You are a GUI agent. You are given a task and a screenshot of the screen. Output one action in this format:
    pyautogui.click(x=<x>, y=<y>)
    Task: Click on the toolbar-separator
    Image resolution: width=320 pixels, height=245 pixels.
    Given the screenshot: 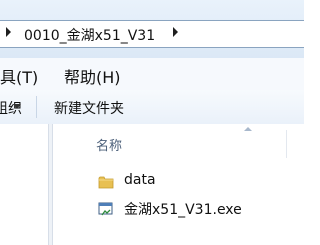 What is the action you would take?
    pyautogui.click(x=36, y=107)
    